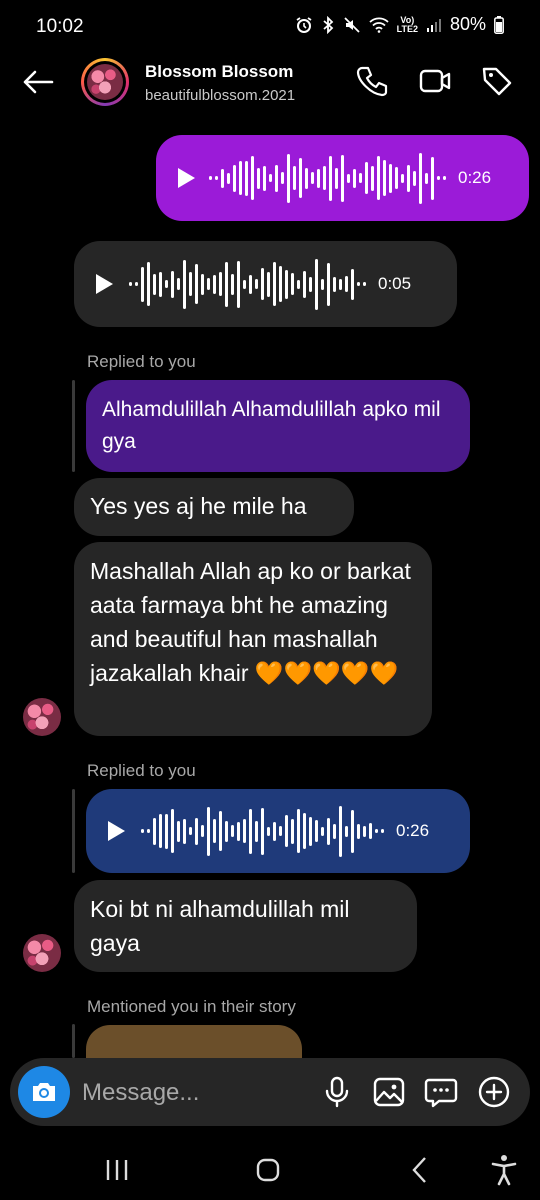  Describe the element at coordinates (328, 24) in the screenshot. I see `bluetooth-icon` at that location.